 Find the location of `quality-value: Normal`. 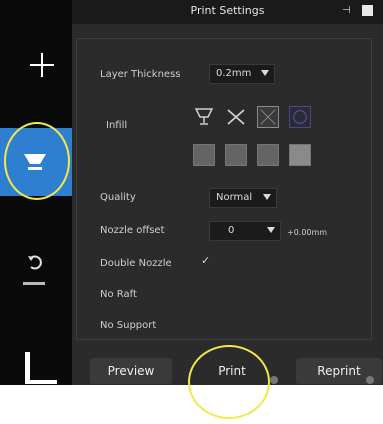

quality-value: Normal is located at coordinates (234, 197).